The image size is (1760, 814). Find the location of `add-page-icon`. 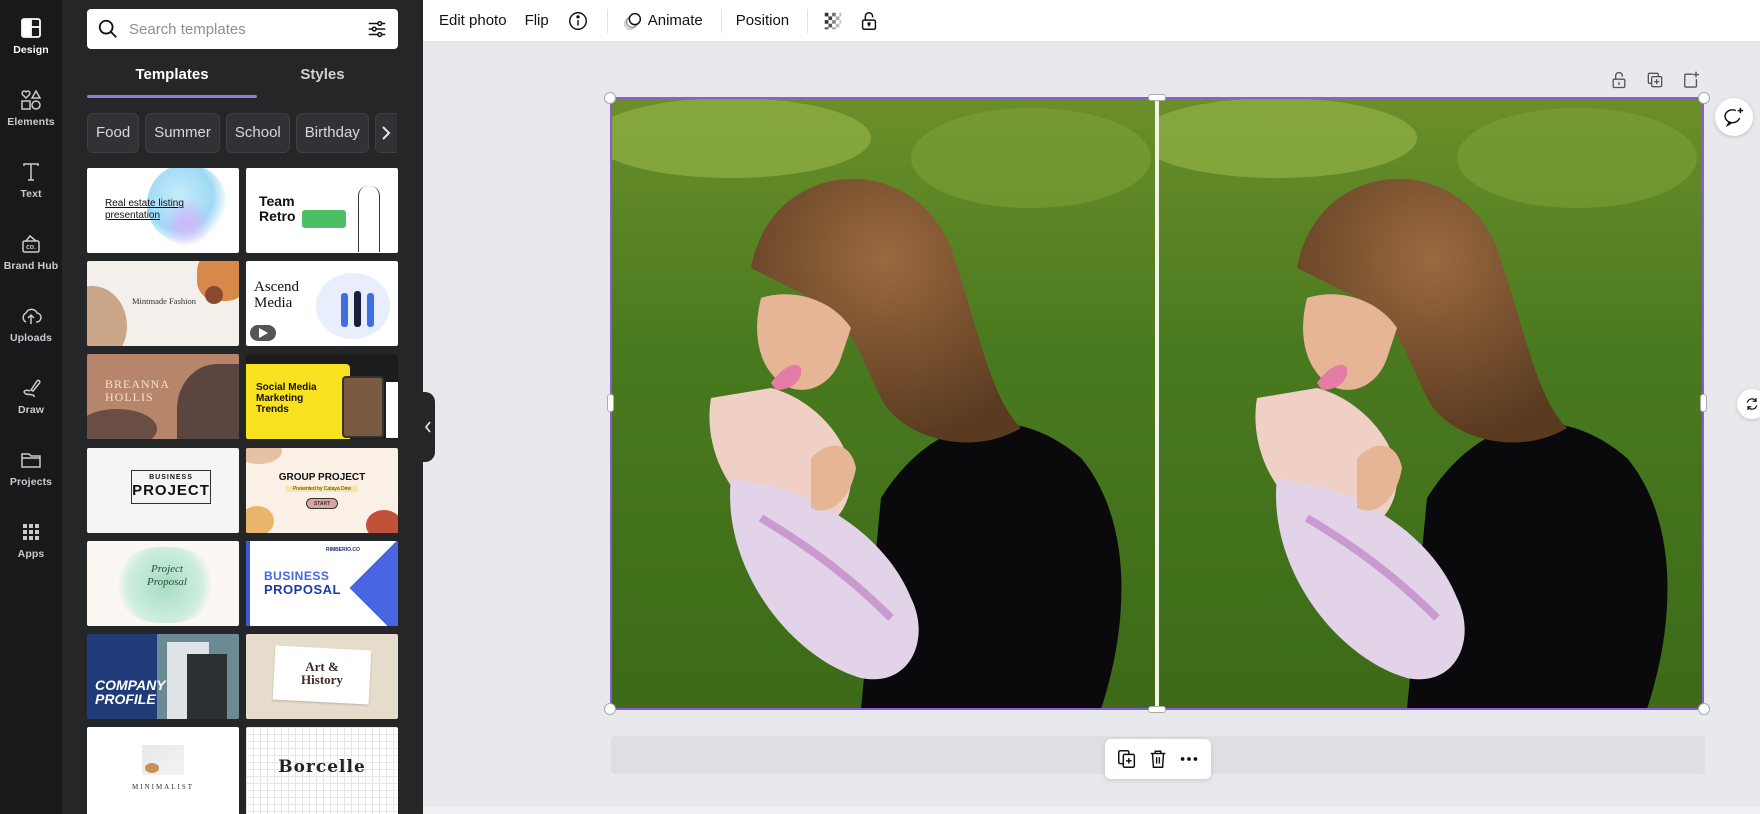

add-page-icon is located at coordinates (1691, 80).